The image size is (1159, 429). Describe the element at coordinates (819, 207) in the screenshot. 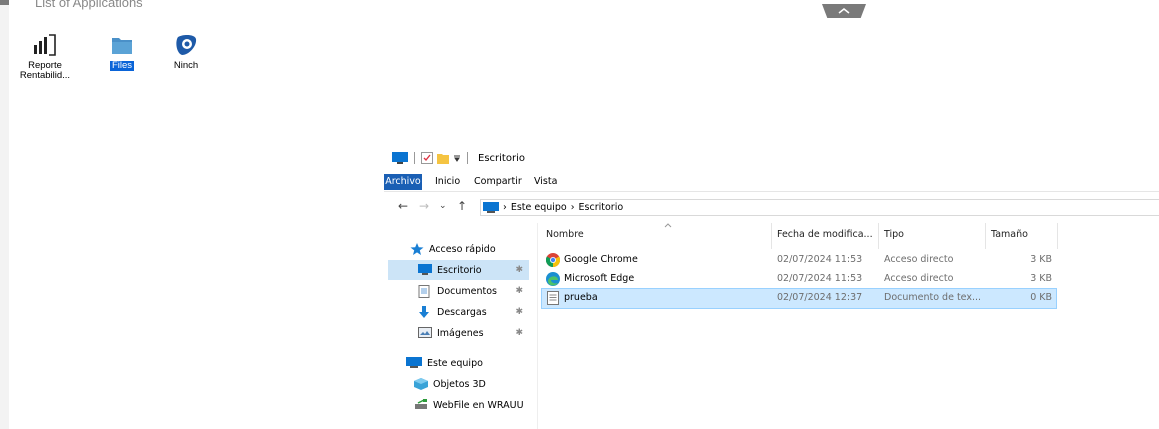

I see `address-bar: › Este equipo › Escritorio` at that location.